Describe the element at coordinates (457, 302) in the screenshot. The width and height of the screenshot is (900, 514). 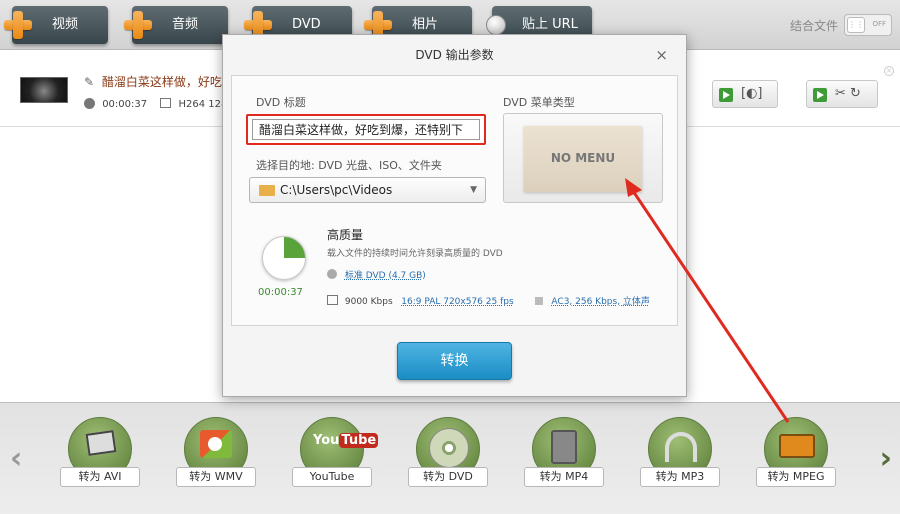
I see `video-spec-link: 16:9 PAL 720x576 25 fps` at that location.